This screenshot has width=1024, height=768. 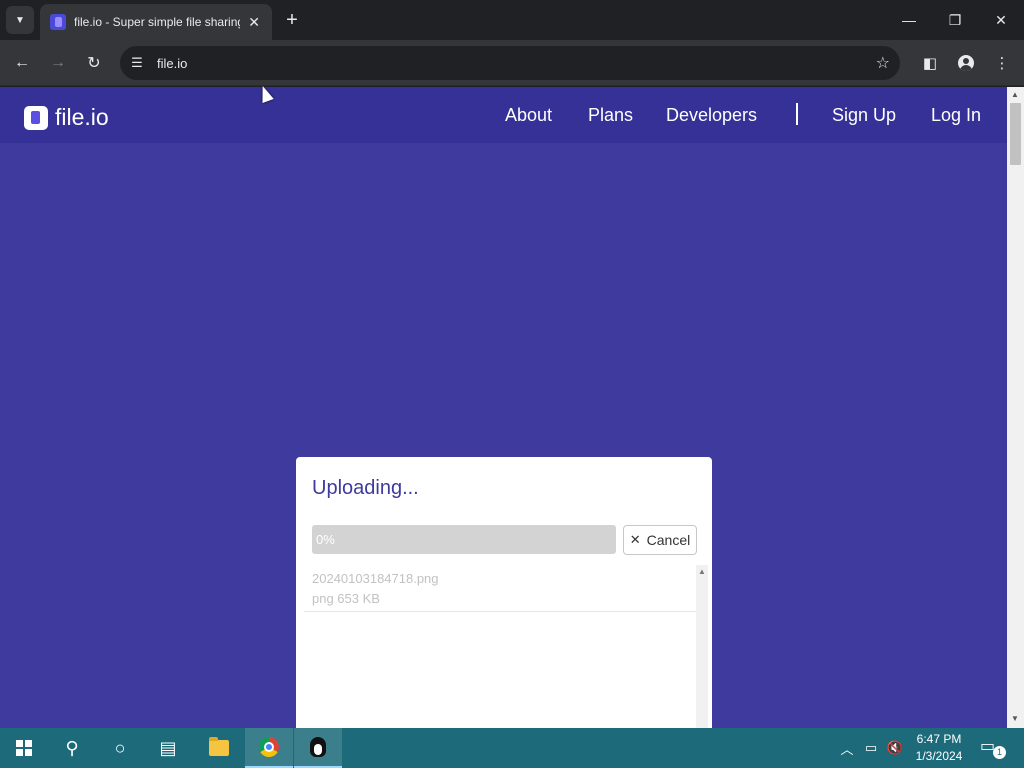 I want to click on profile-avatar-icon, so click(x=966, y=63).